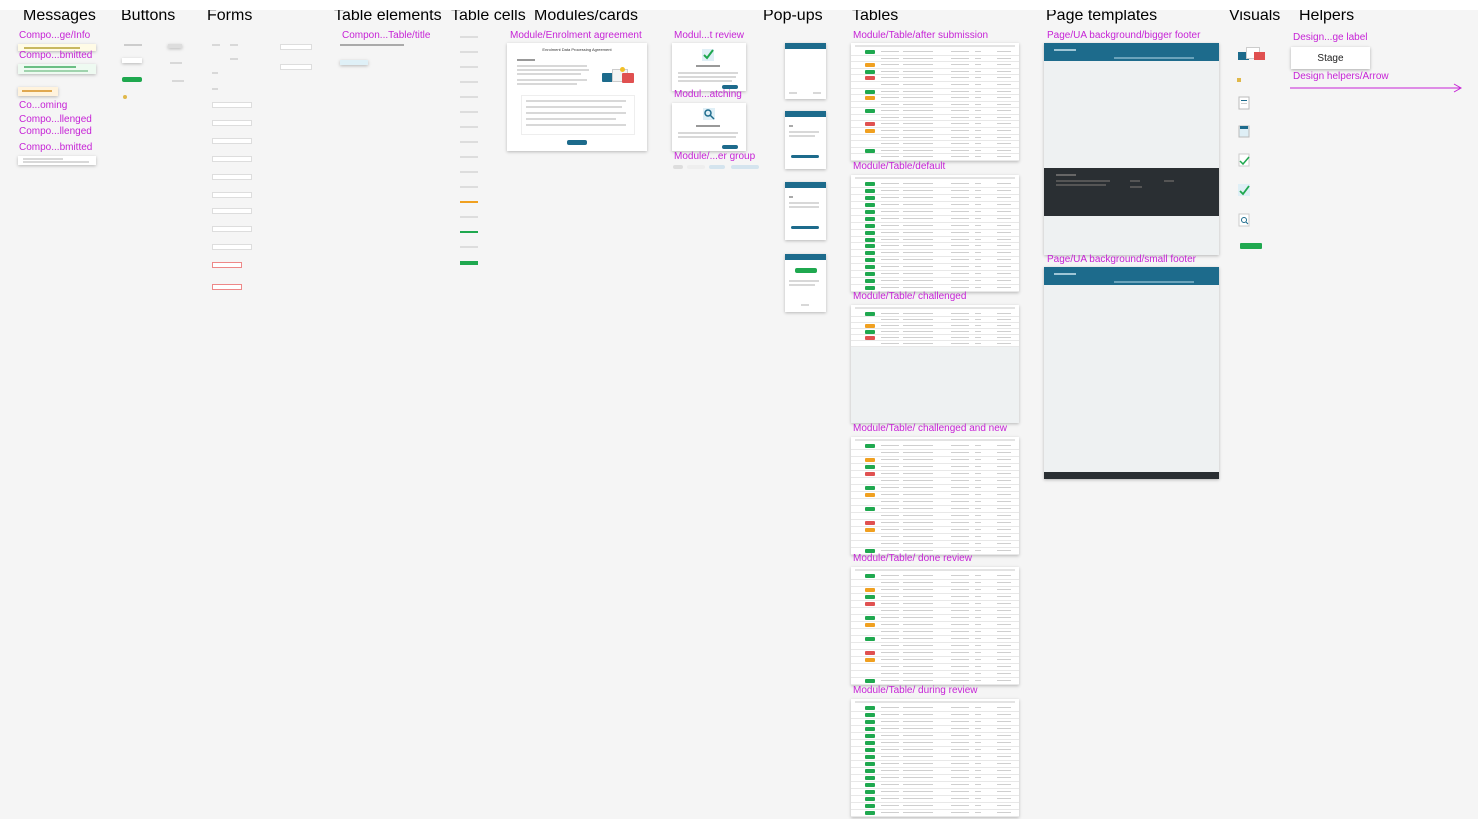  I want to click on enrolment-title: Enrolment Data Processing Agreement, so click(577, 49).